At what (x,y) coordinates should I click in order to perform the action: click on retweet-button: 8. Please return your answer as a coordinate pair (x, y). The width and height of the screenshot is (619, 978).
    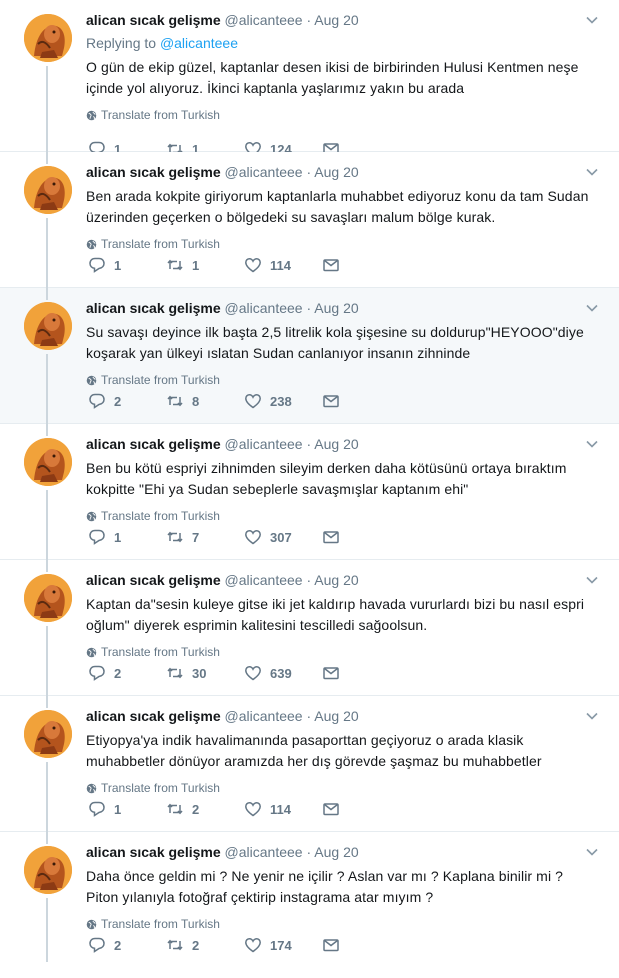
    Looking at the image, I should click on (205, 401).